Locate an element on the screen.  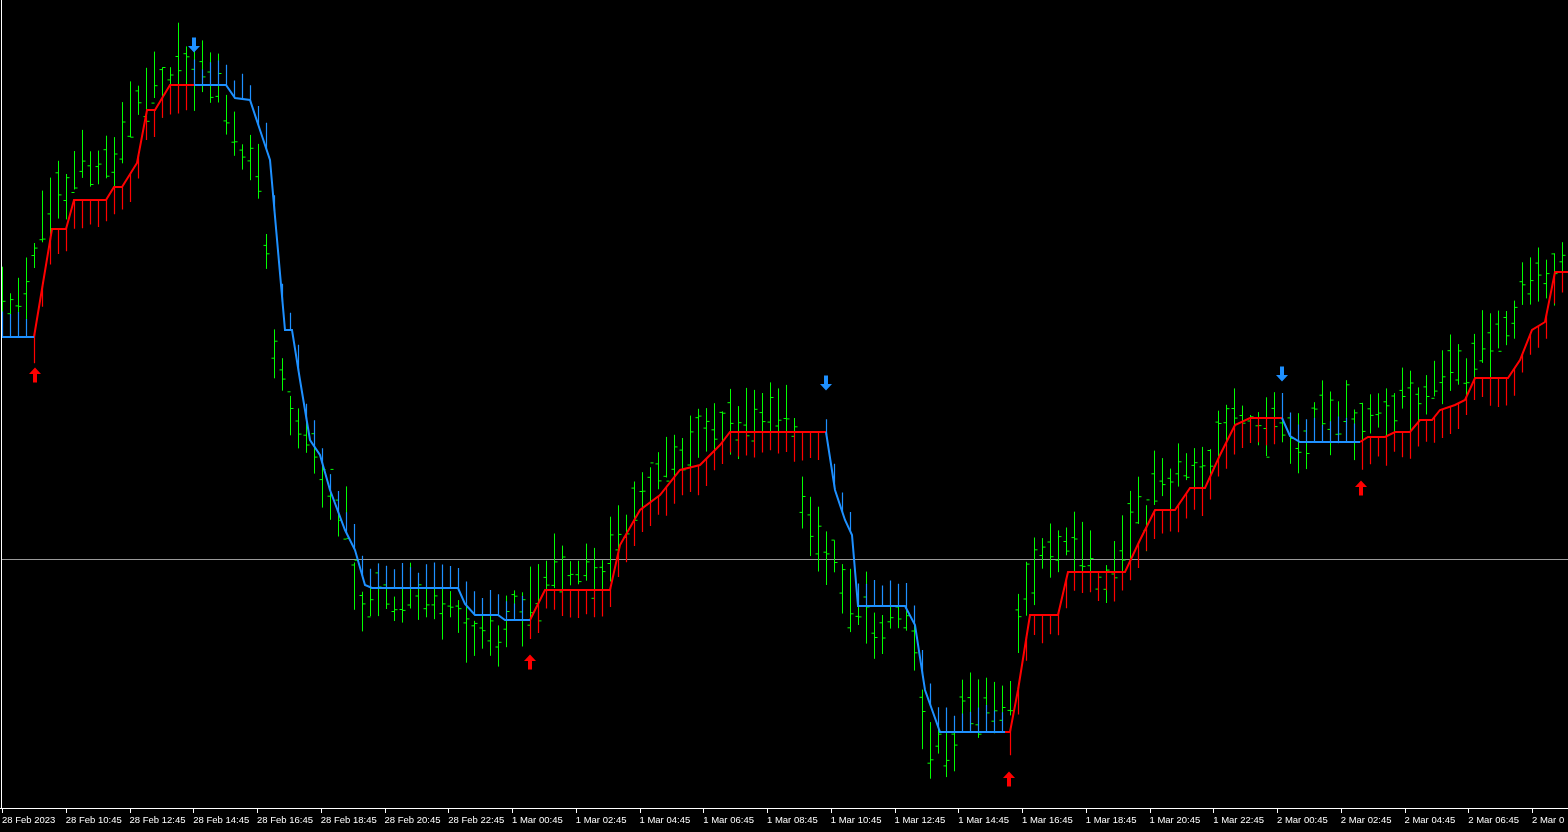
time-label: 1 Mar 06:45 is located at coordinates (728, 819).